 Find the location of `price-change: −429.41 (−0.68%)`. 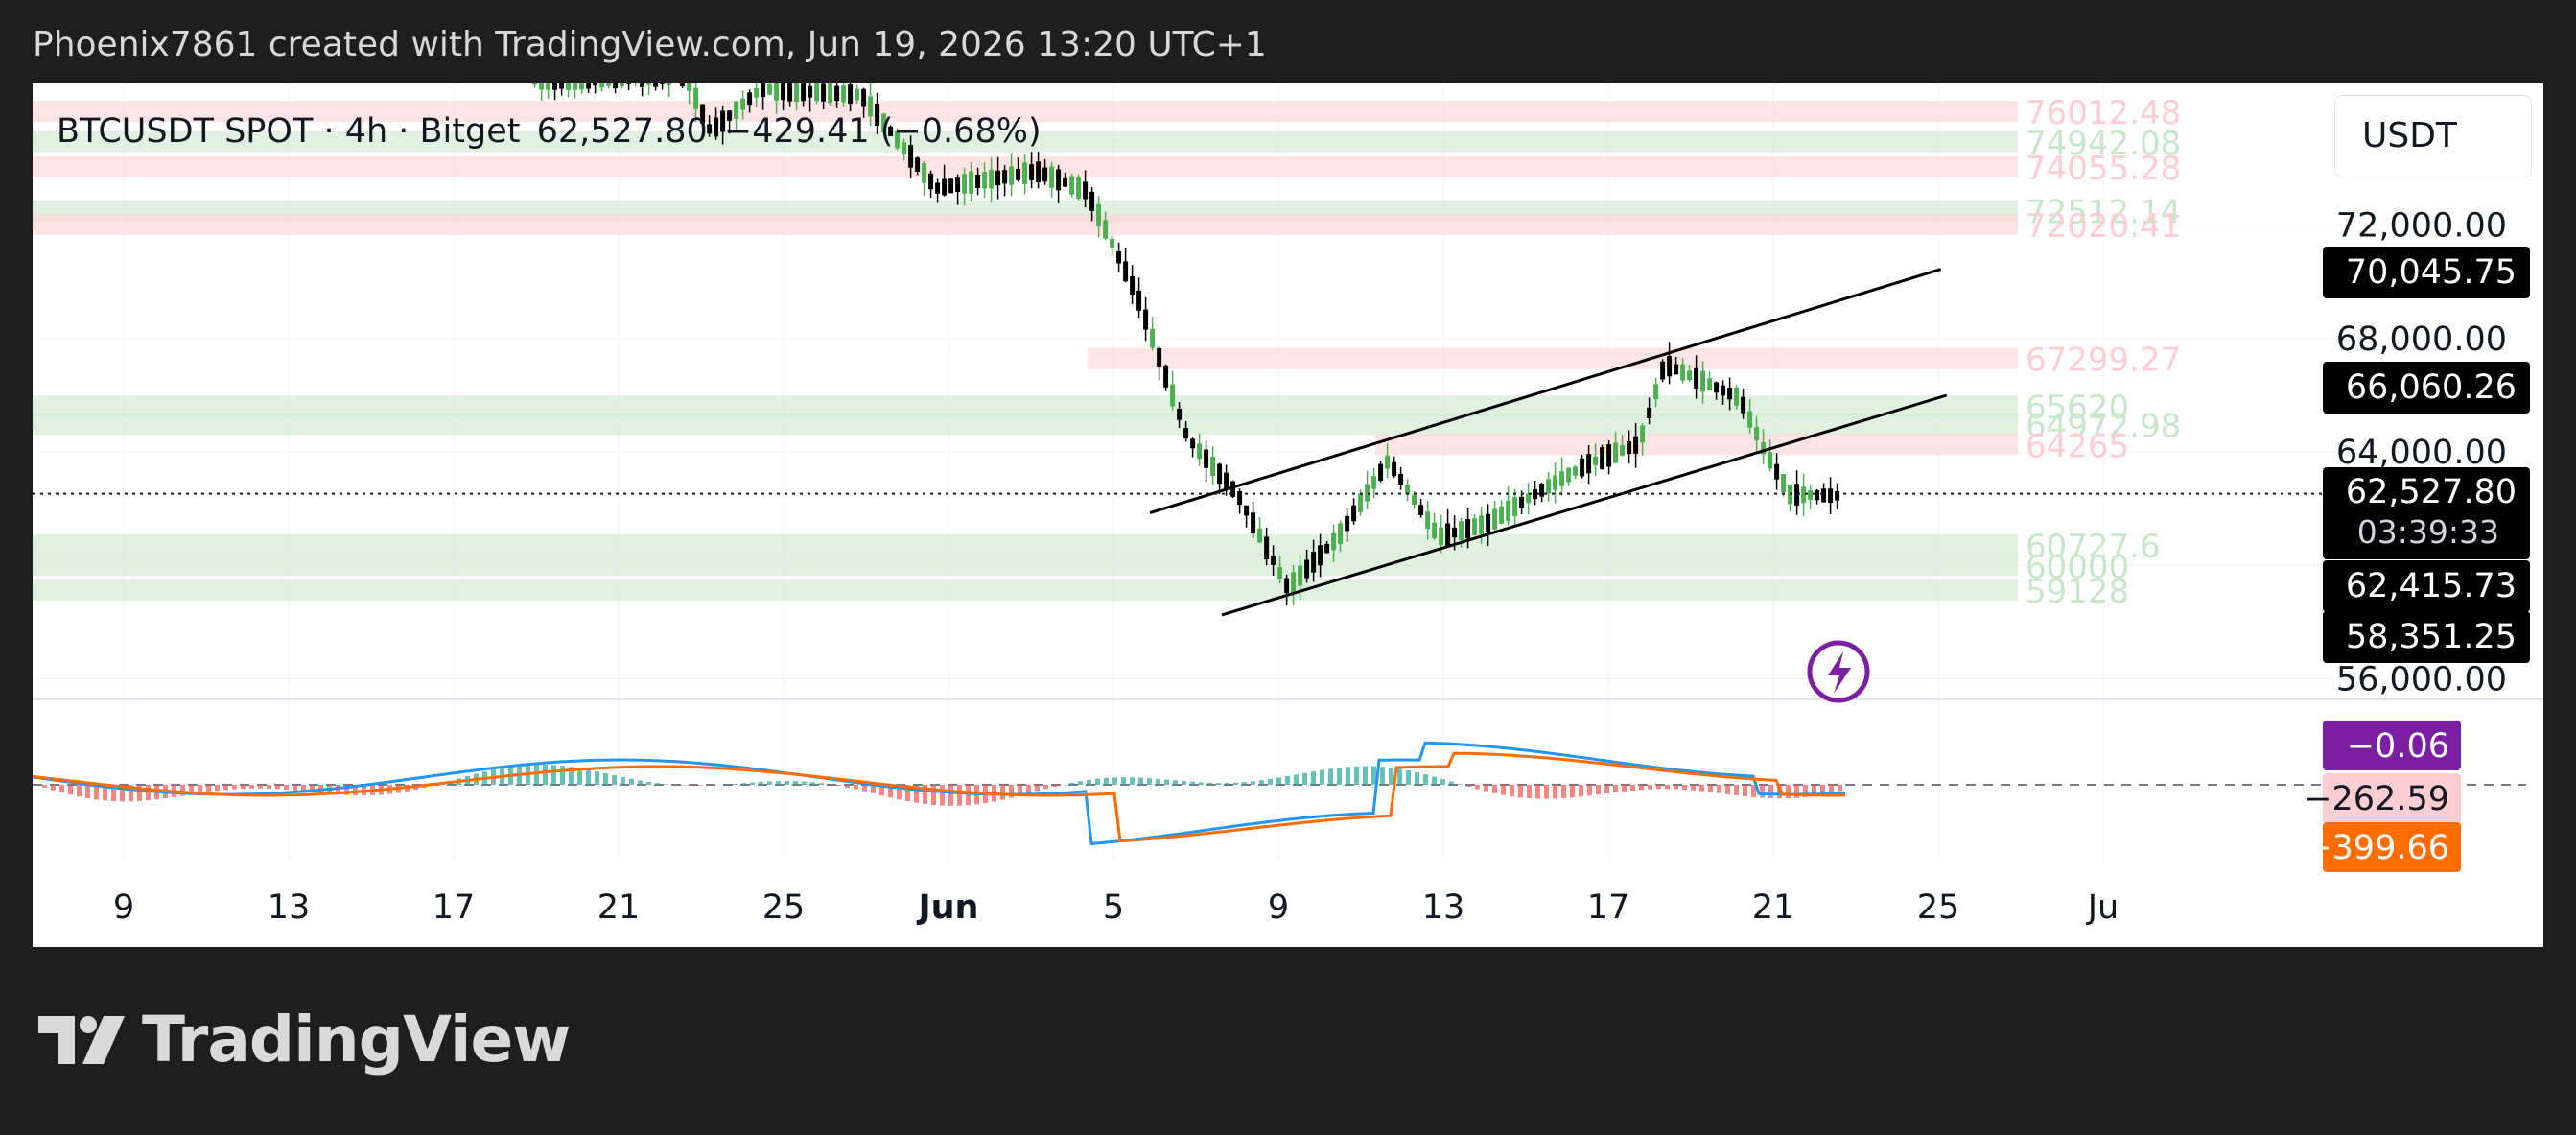

price-change: −429.41 (−0.68%) is located at coordinates (882, 131).